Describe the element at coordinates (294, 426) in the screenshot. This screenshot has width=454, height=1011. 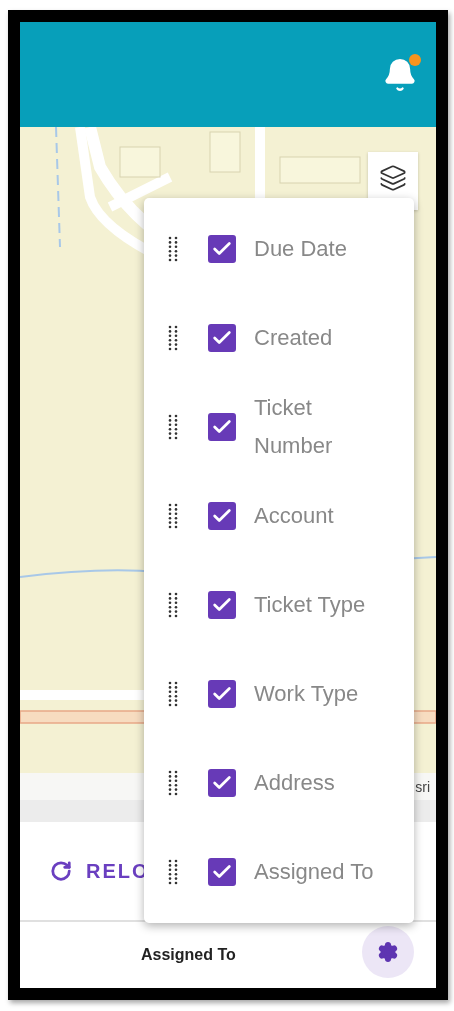
I see `column-option-label: Ticket Number` at that location.